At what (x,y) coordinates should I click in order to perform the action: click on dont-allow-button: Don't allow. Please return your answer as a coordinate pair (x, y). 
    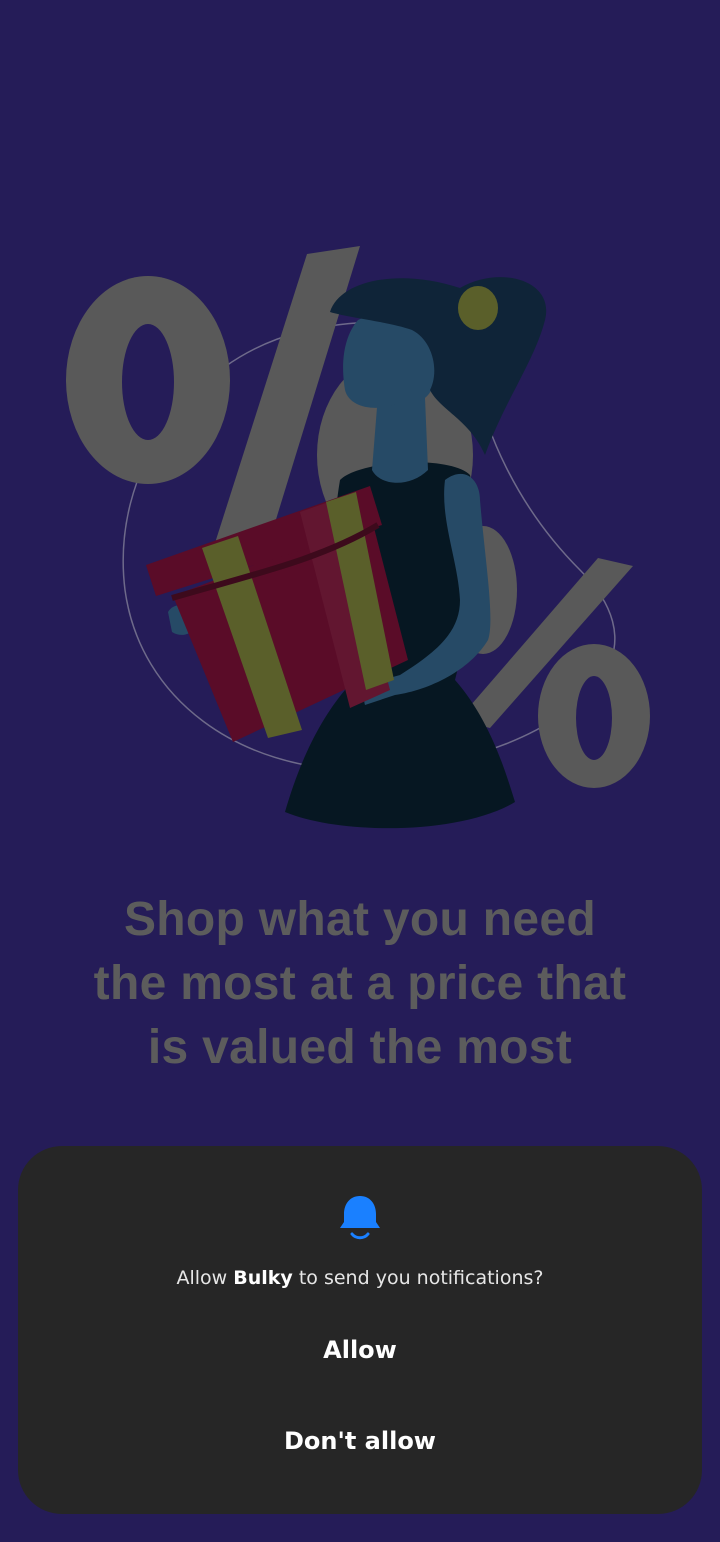
    Looking at the image, I should click on (360, 1441).